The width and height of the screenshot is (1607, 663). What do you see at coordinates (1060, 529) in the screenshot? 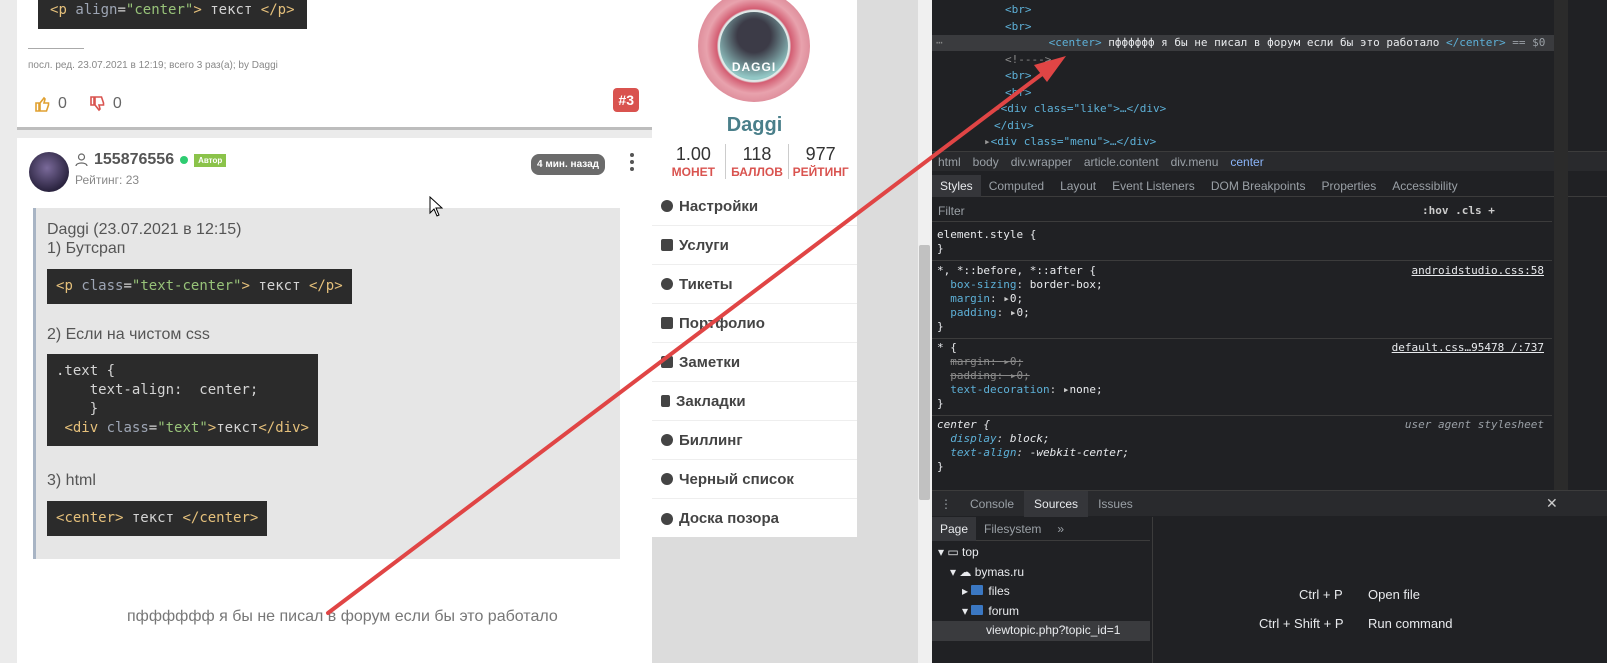
I see `more-tabs-icon: »` at bounding box center [1060, 529].